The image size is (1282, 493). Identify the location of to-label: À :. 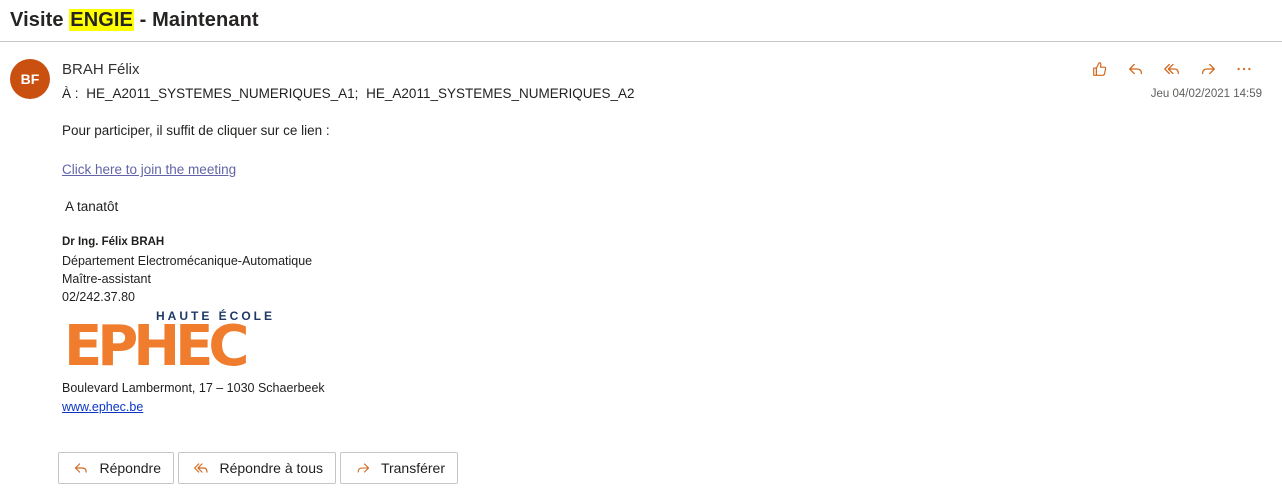
(70, 93).